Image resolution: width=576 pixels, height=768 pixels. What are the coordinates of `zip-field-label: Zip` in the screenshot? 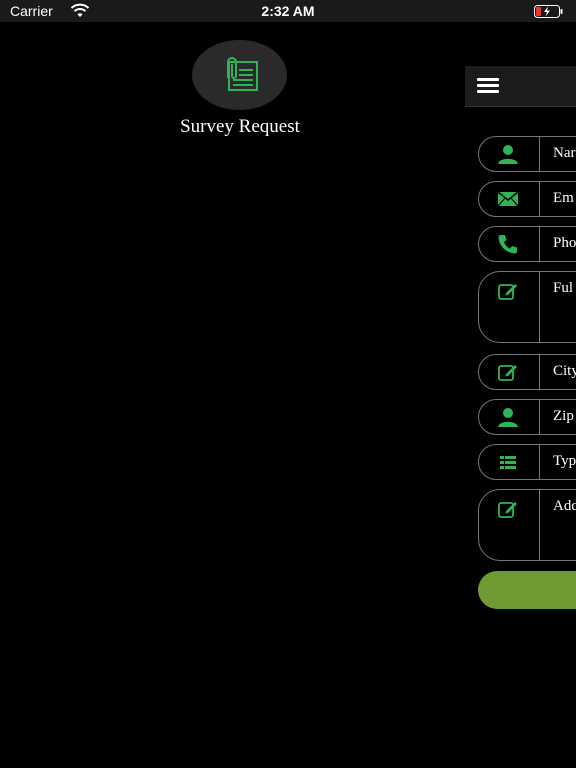 It's located at (563, 416).